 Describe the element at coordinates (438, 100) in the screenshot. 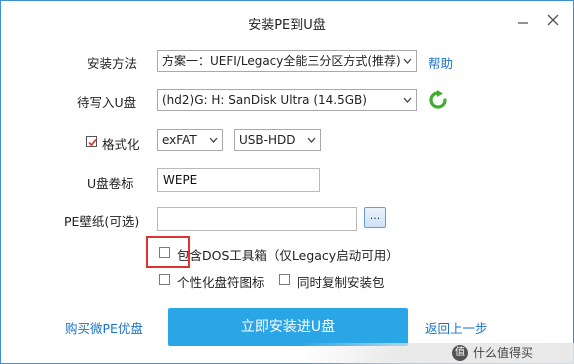

I see `refresh-icon` at that location.